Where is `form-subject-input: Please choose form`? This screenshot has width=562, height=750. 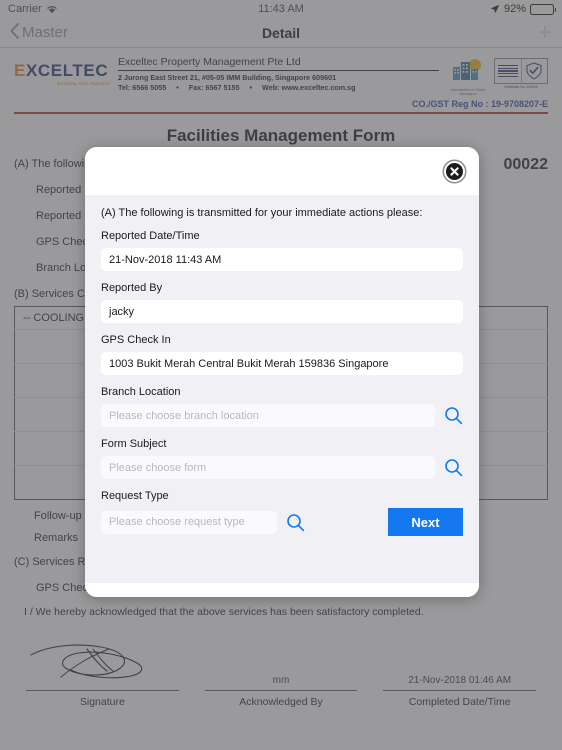 form-subject-input: Please choose form is located at coordinates (268, 467).